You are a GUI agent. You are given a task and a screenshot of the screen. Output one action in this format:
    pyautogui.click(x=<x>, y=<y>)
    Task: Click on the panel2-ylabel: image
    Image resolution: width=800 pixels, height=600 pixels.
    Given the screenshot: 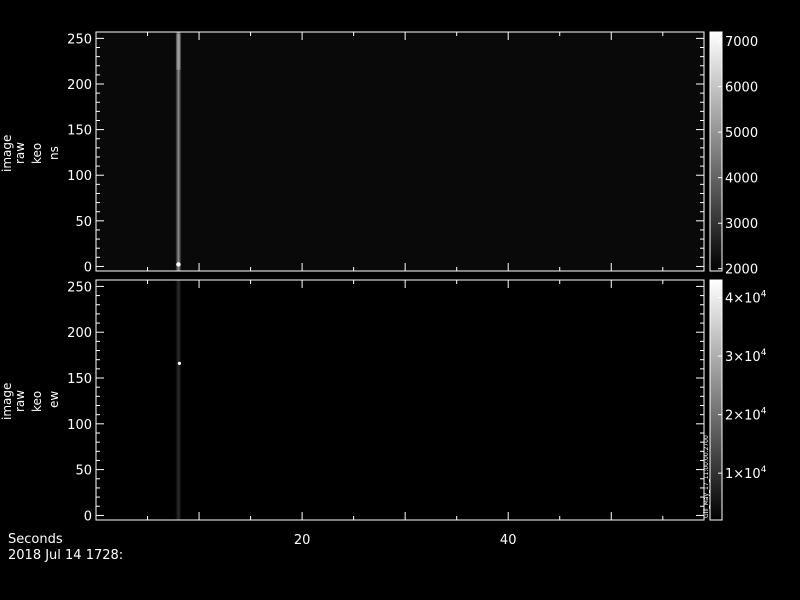 What is the action you would take?
    pyautogui.click(x=7, y=401)
    